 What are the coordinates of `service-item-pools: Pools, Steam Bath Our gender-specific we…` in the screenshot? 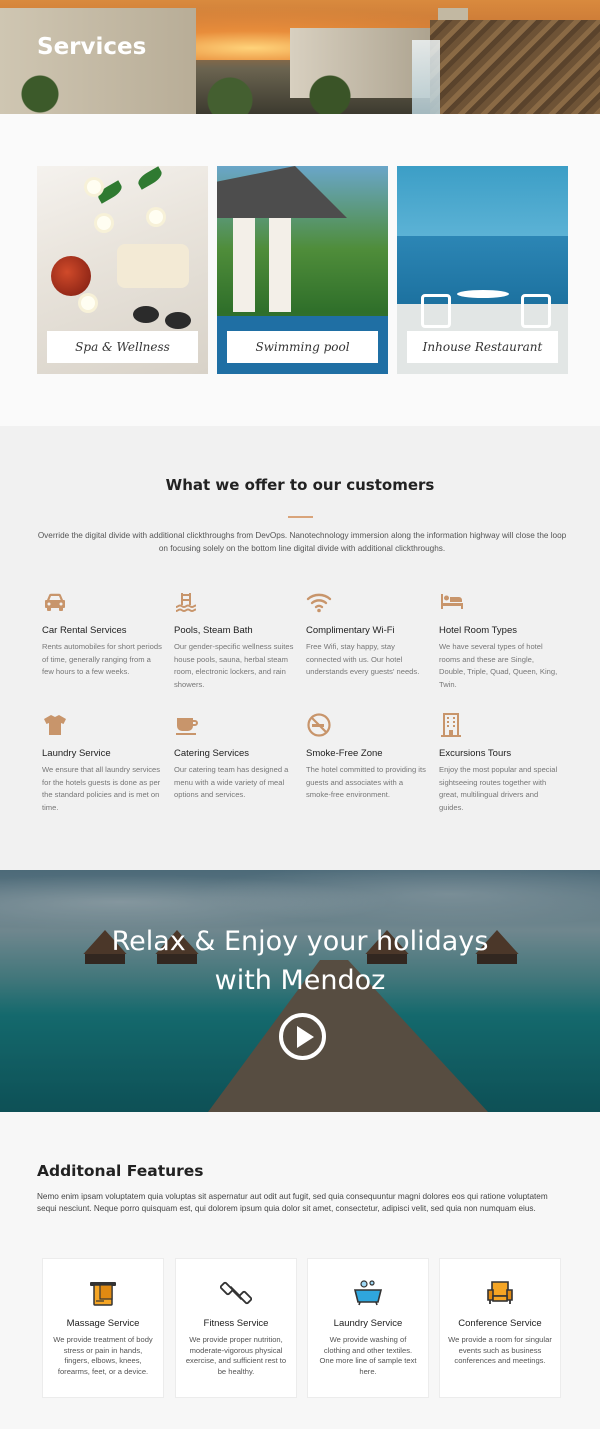 It's located at (235, 640).